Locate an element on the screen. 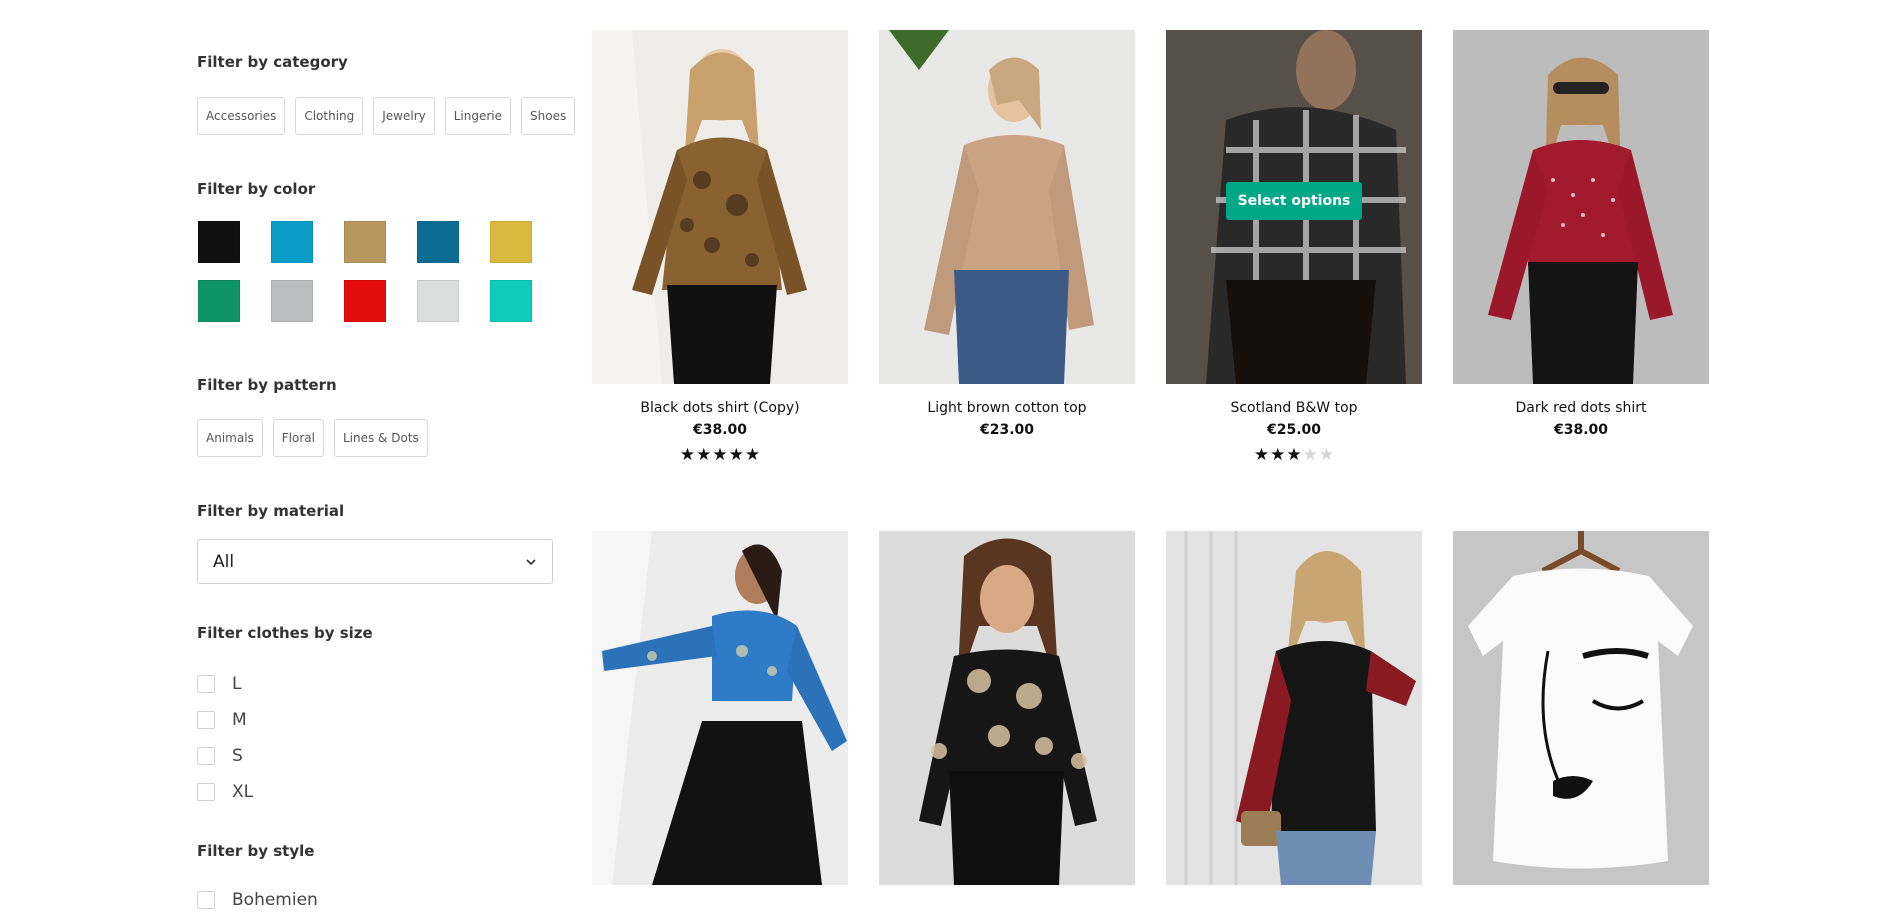 Image resolution: width=1903 pixels, height=918 pixels. product-card: Dark red dots shirt €38.00 is located at coordinates (1581, 234).